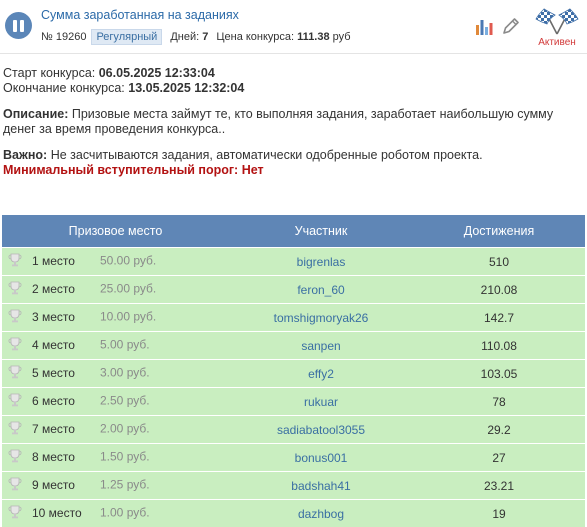 The height and width of the screenshot is (527, 587). What do you see at coordinates (499, 261) in the screenshot?
I see `achievement-value: 510` at bounding box center [499, 261].